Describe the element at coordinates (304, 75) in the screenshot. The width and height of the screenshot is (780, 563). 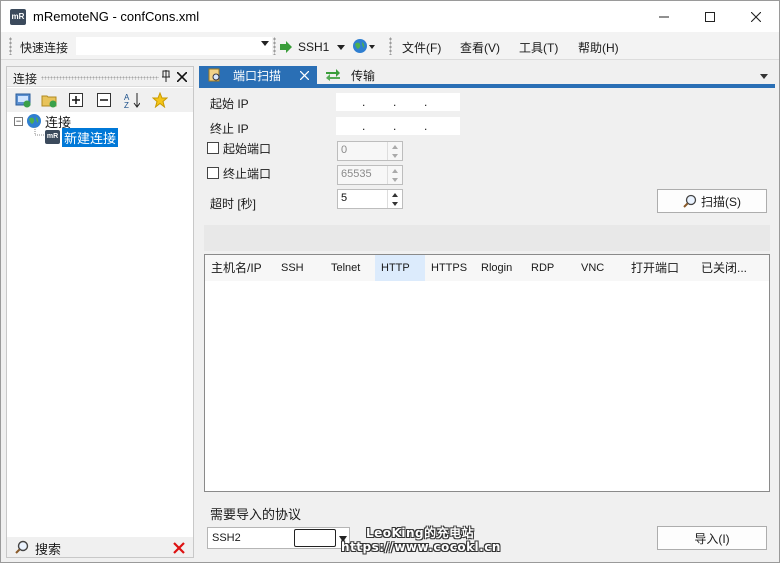
I see `tab-close-icon` at that location.